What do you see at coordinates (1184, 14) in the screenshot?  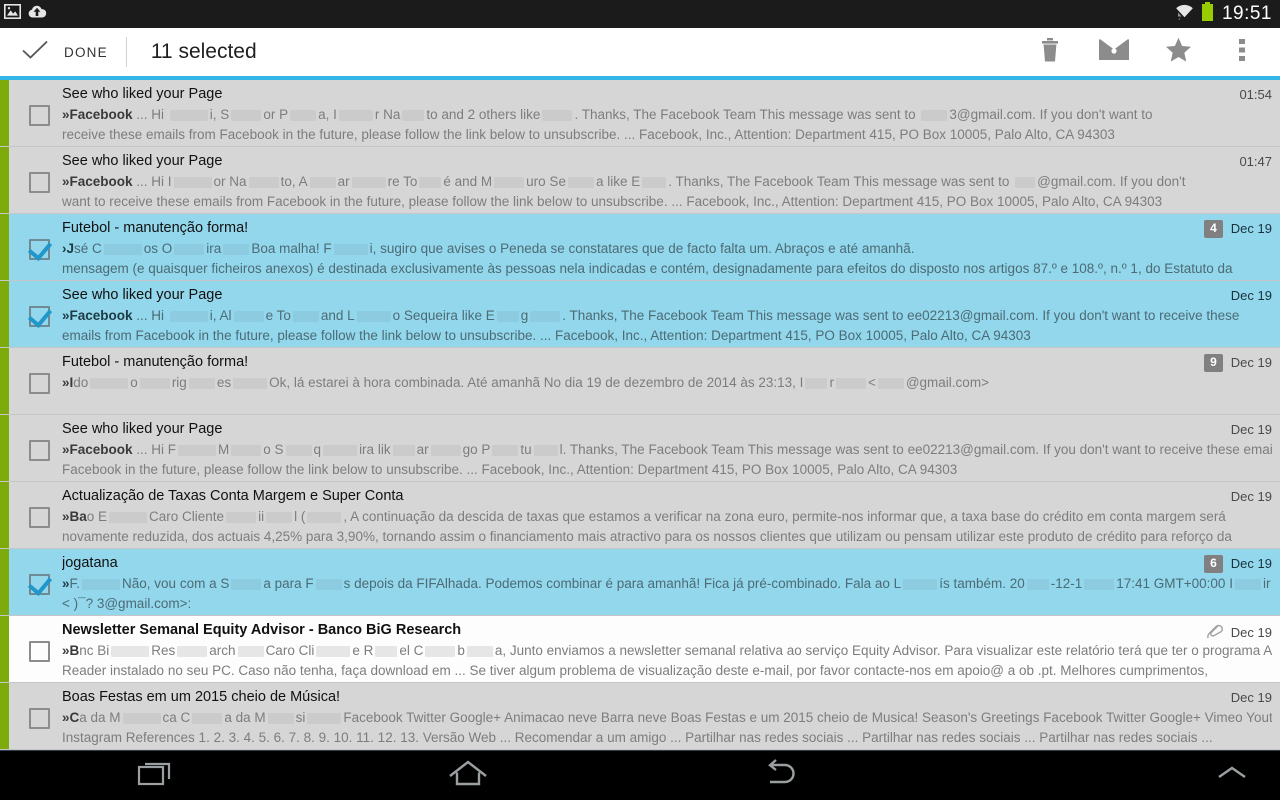 I see `wifi-icon` at bounding box center [1184, 14].